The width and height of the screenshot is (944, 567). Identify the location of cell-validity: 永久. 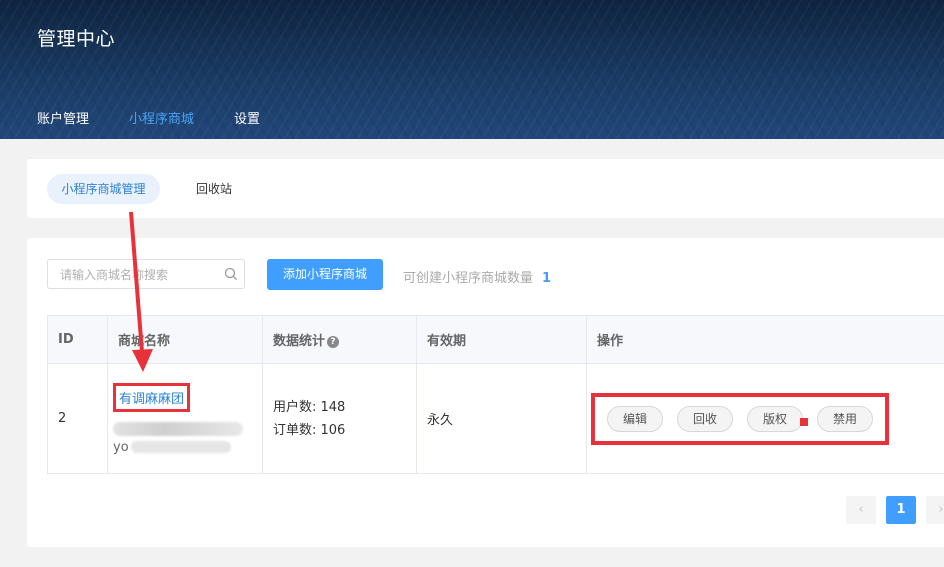
(501, 418).